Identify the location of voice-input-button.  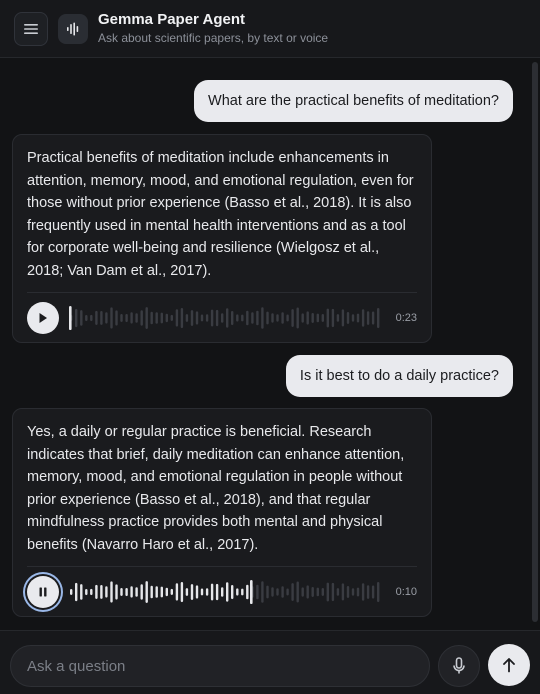
(459, 666).